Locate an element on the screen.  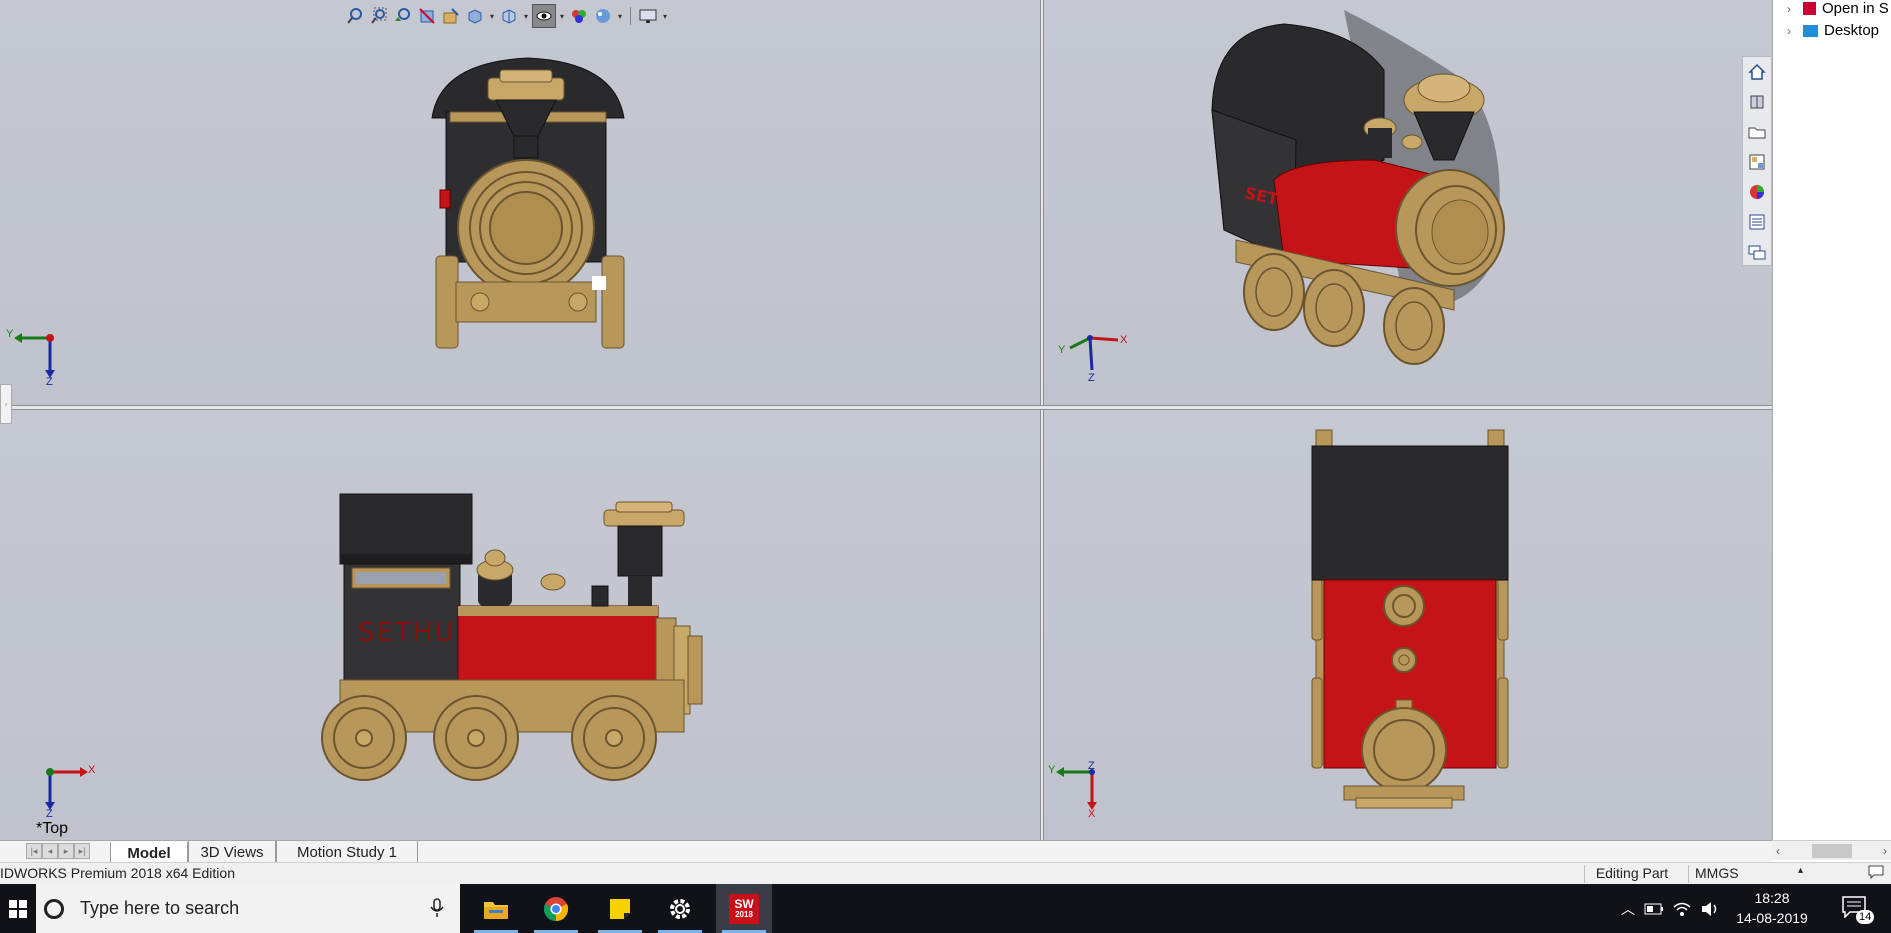
axis-triad-top is located at coordinates (1076, 788).